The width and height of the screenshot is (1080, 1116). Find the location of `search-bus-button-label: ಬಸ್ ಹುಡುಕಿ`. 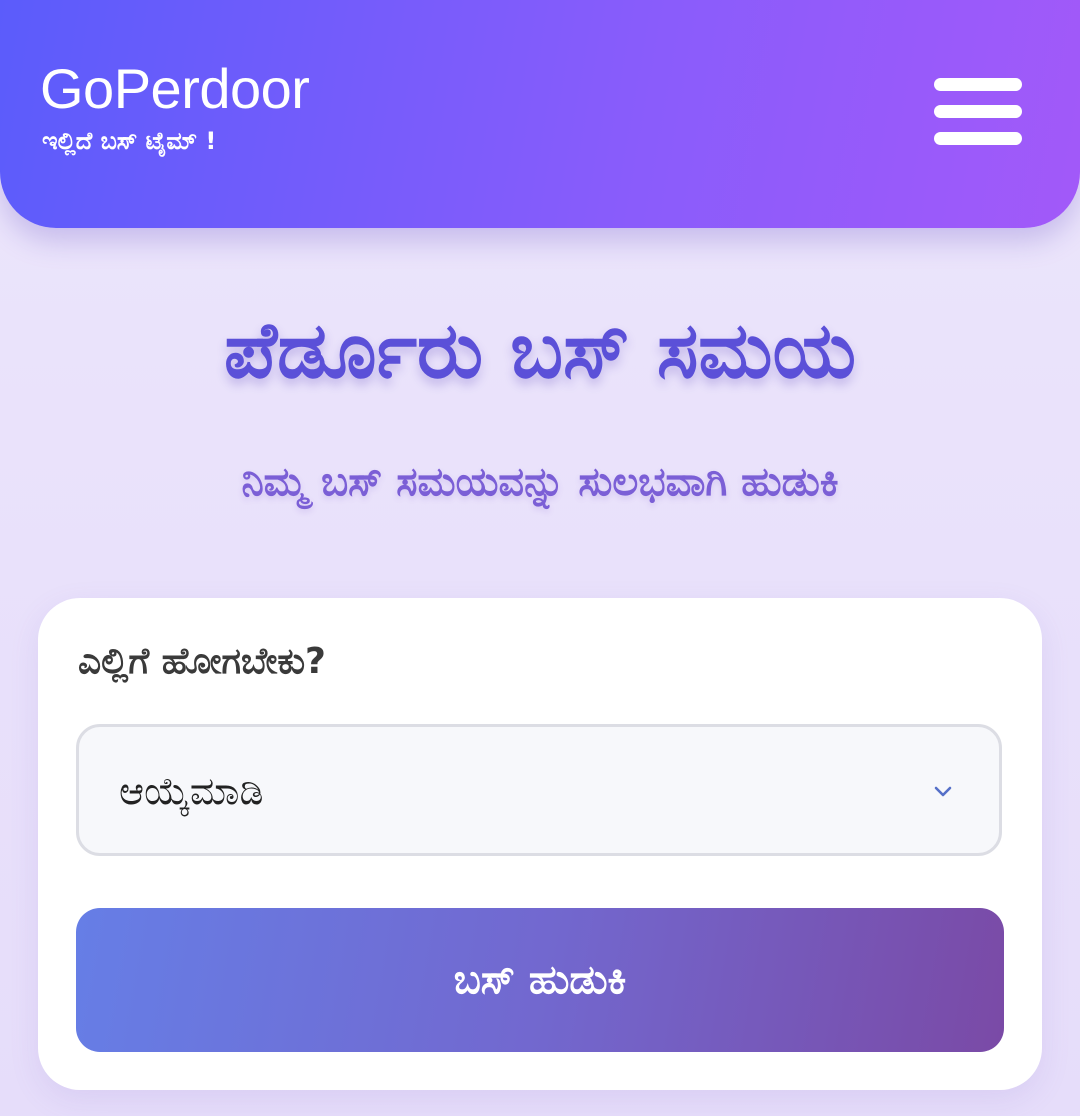

search-bus-button-label: ಬಸ್ ಹುಡುಕಿ is located at coordinates (540, 980).